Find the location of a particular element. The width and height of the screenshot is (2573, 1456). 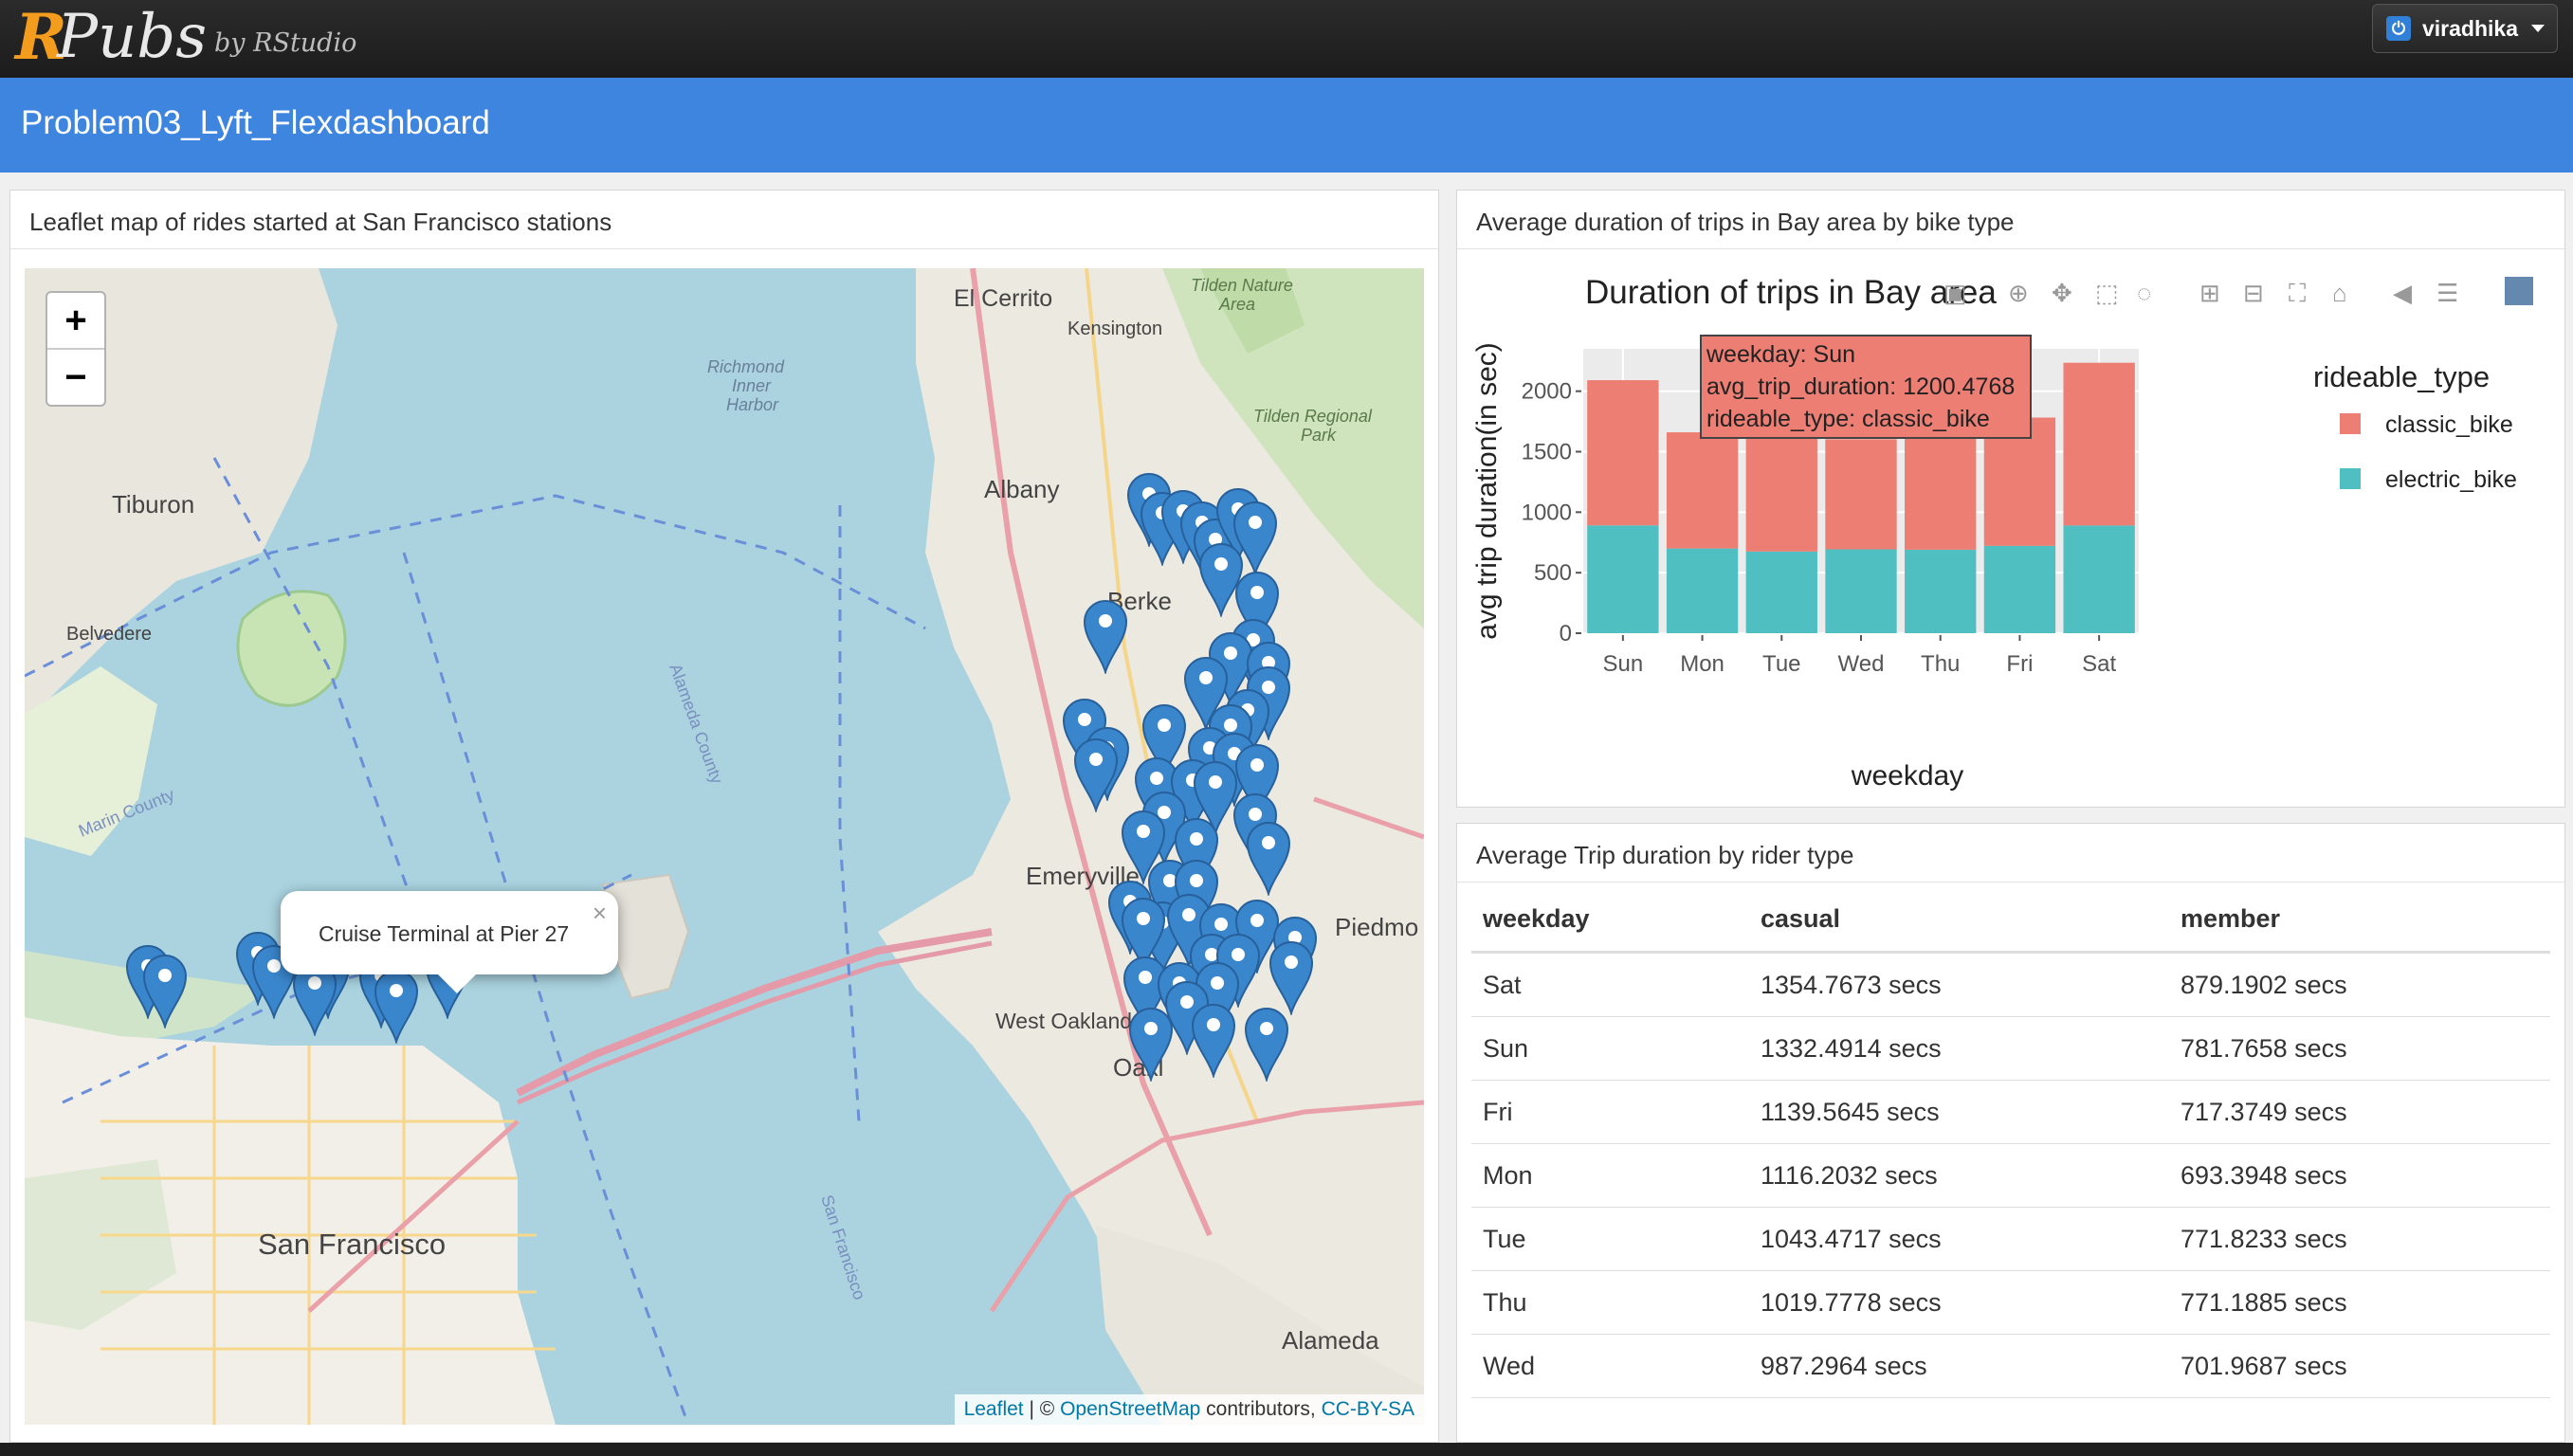

x-tick-label: Tue is located at coordinates (1781, 664).